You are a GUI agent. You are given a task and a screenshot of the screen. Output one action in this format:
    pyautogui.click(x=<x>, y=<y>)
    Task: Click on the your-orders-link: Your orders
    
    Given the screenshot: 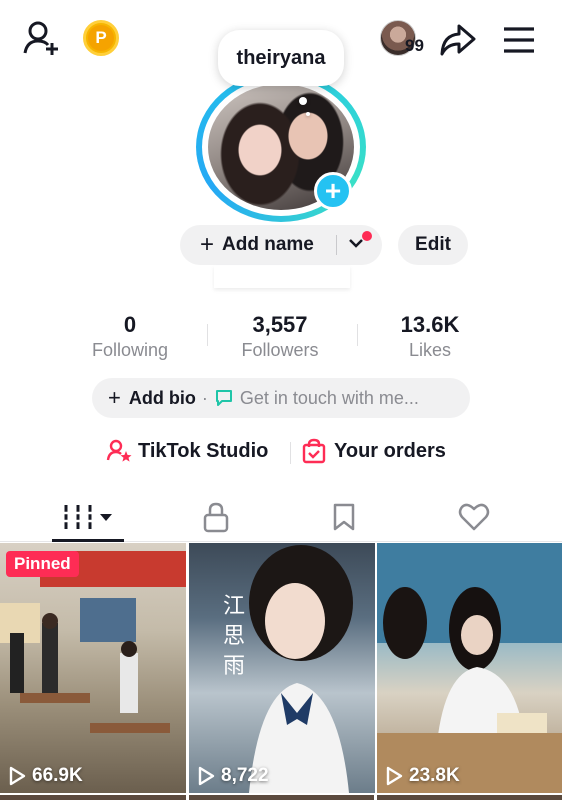 What is the action you would take?
    pyautogui.click(x=374, y=451)
    